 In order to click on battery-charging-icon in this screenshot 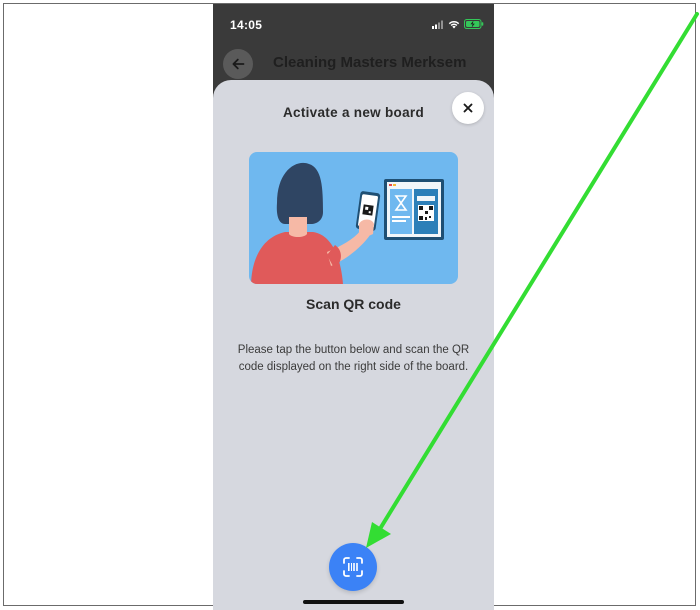, I will do `click(474, 24)`.